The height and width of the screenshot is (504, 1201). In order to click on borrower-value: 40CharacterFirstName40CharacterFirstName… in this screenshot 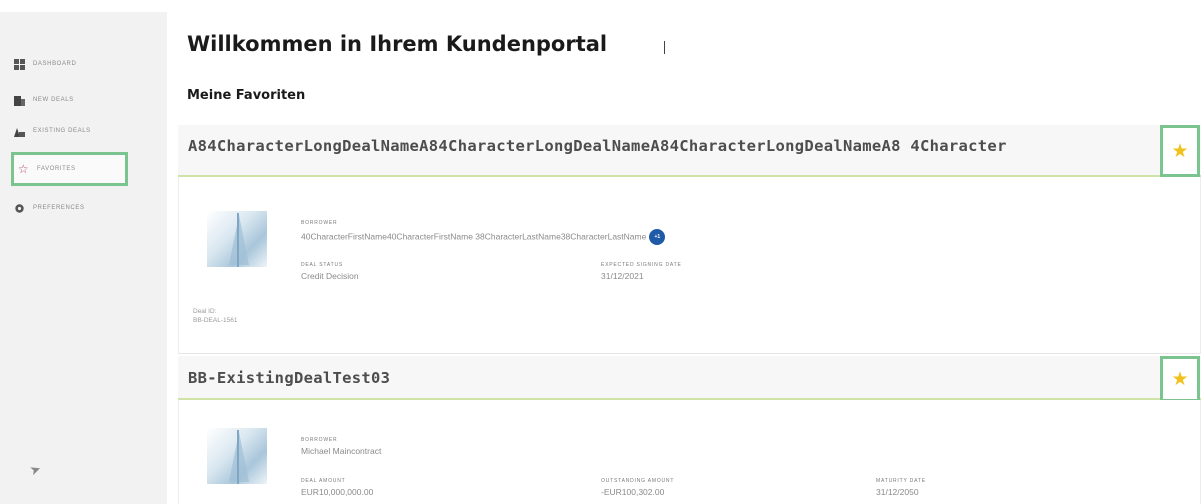, I will do `click(483, 237)`.